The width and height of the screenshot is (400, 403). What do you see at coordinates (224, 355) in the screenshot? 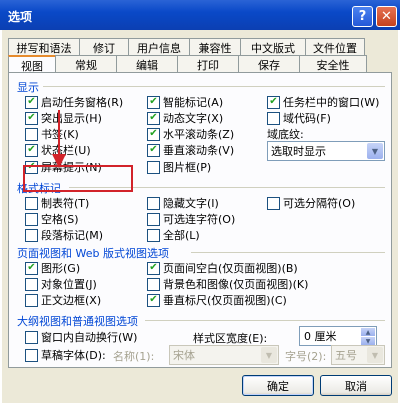
I see `font-name-select: 宋体 ▼` at bounding box center [224, 355].